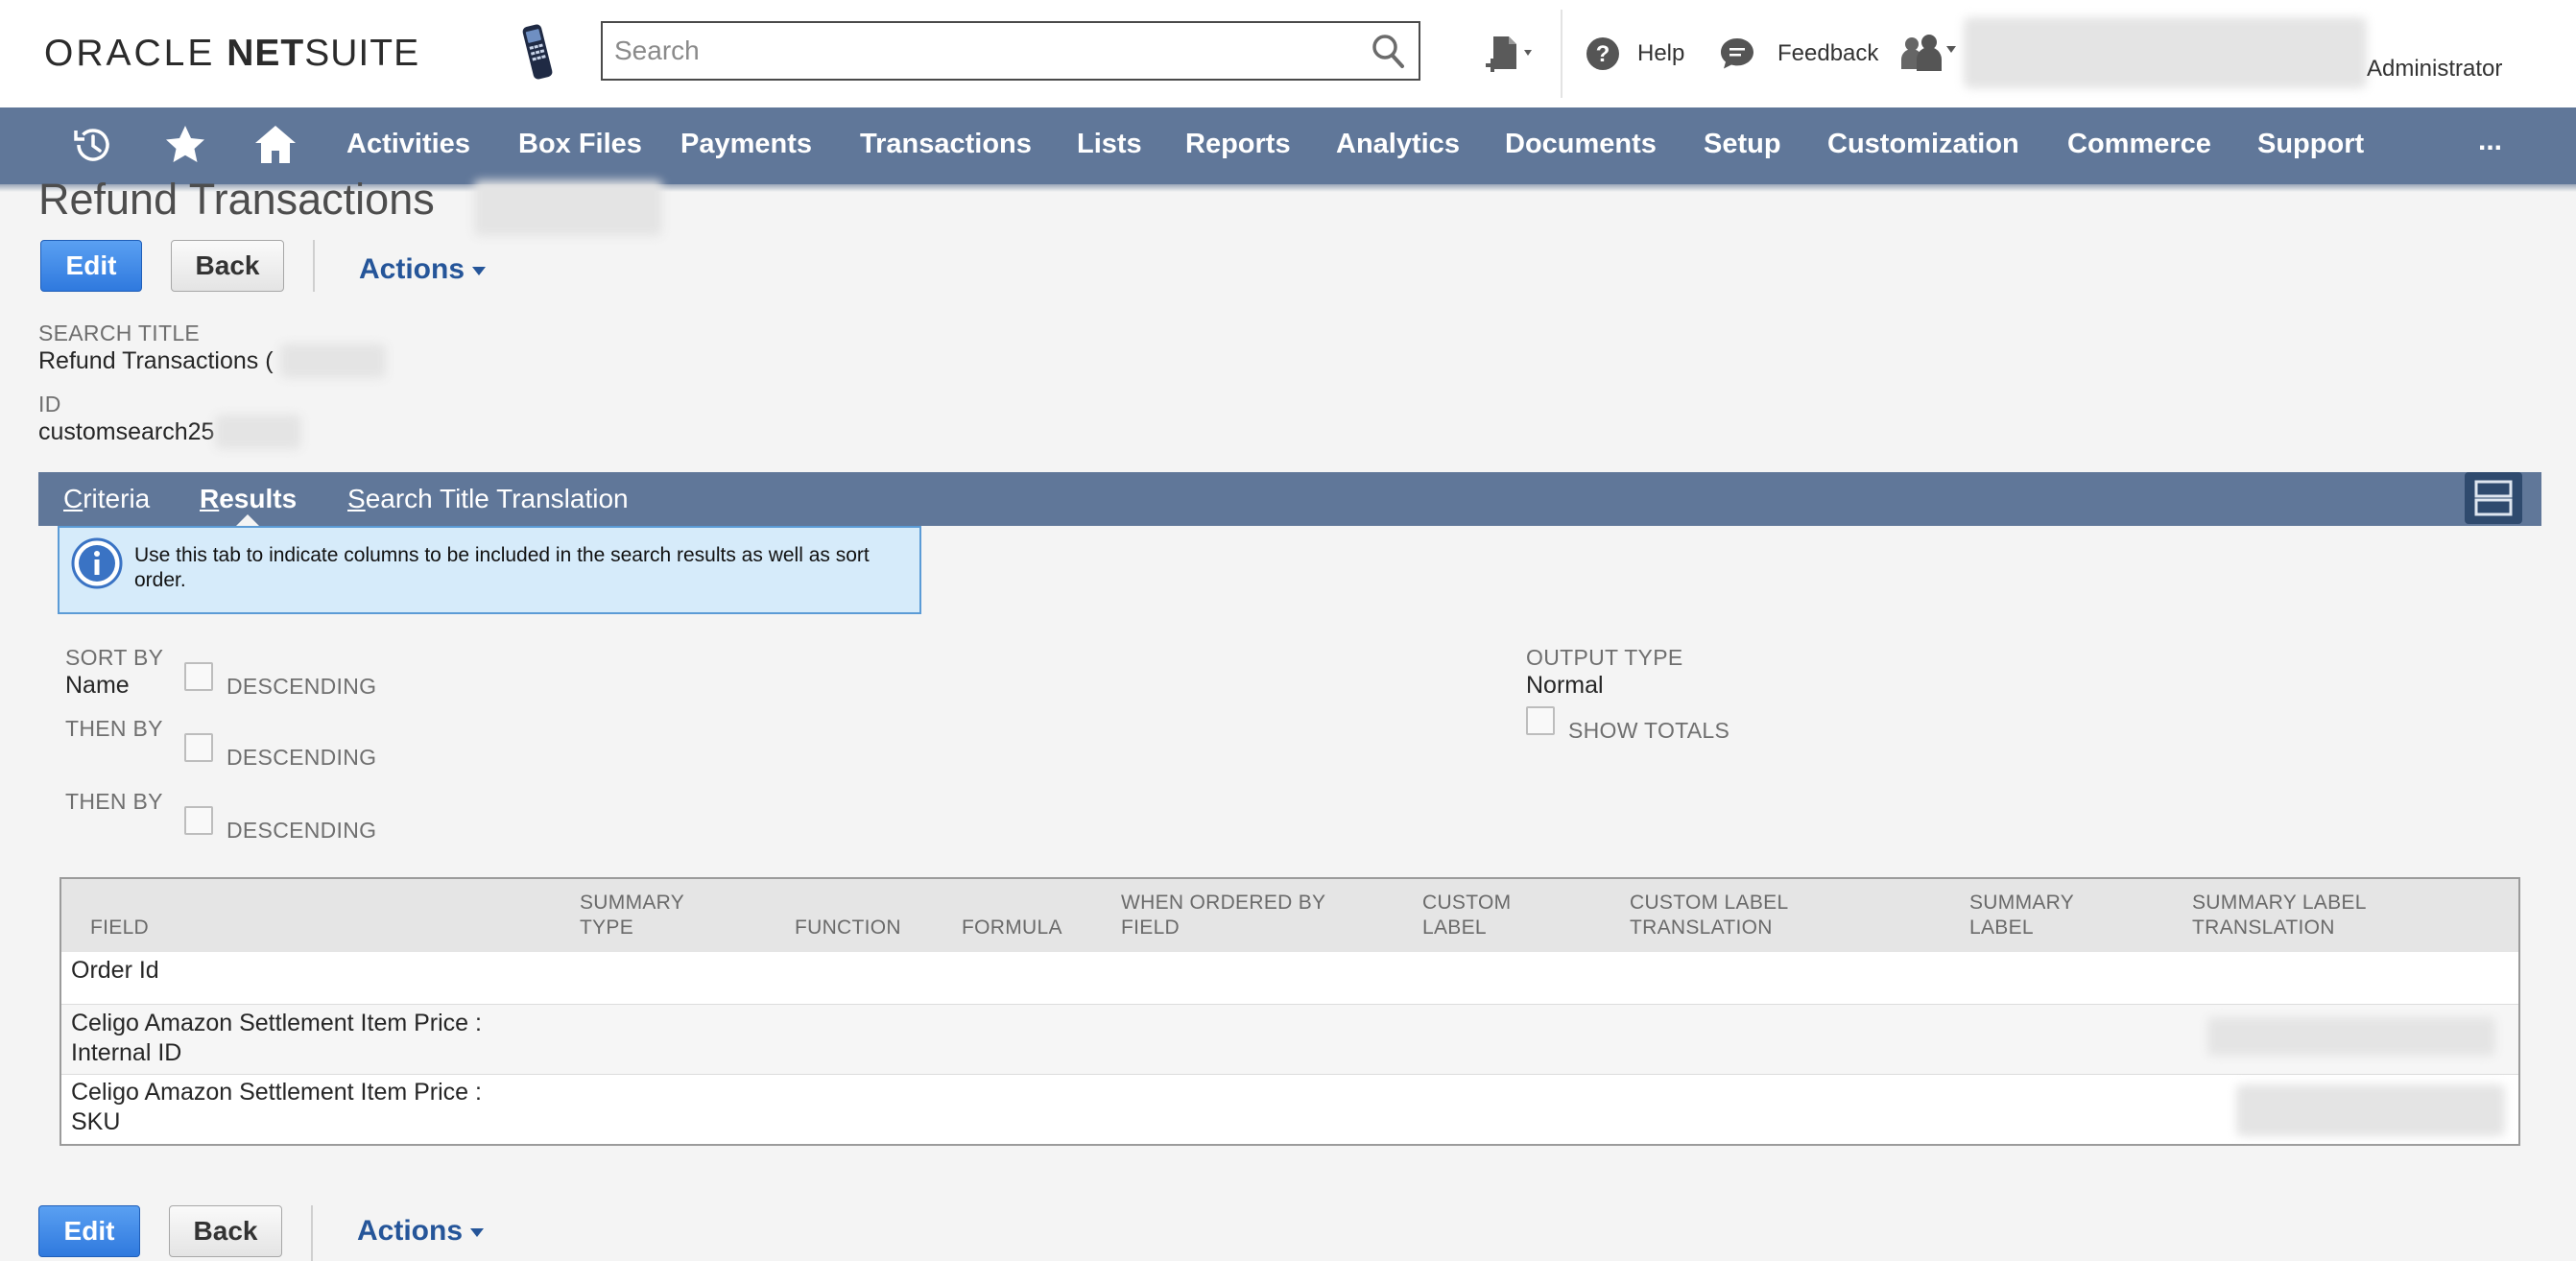 This screenshot has height=1261, width=2576. I want to click on custom-label-line2: LABEL, so click(1454, 927).